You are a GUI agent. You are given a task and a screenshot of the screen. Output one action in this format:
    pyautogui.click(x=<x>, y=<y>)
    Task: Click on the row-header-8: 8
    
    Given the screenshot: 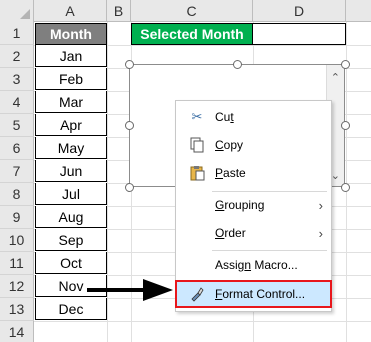 What is the action you would take?
    pyautogui.click(x=17, y=194)
    